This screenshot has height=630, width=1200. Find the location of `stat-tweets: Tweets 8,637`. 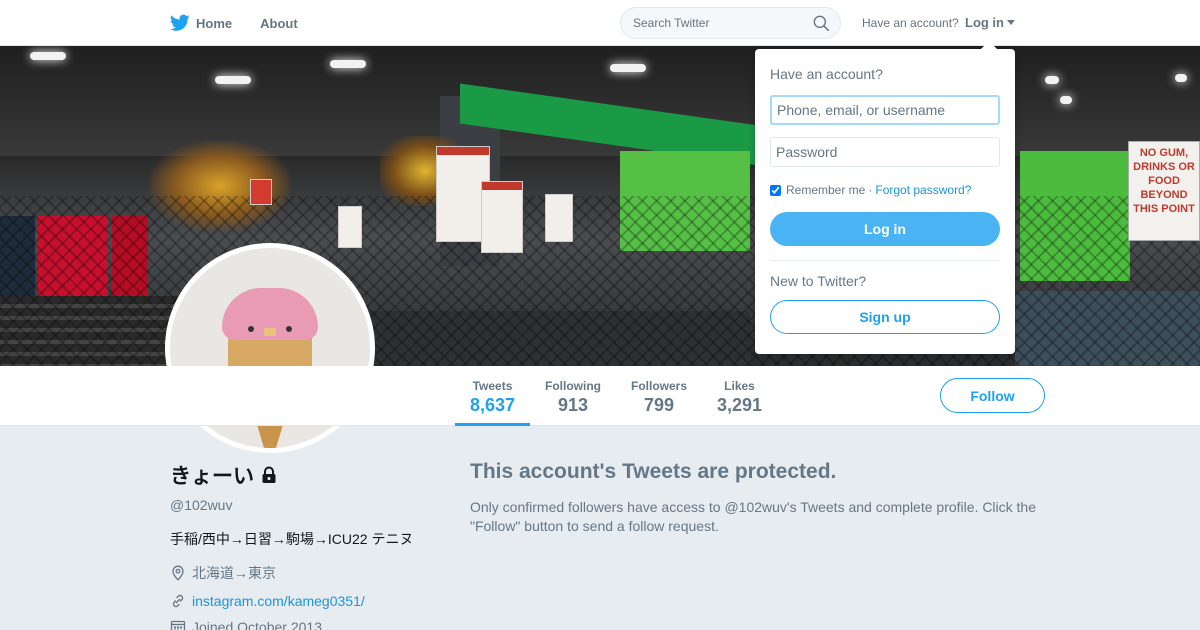

stat-tweets: Tweets 8,637 is located at coordinates (492, 396).